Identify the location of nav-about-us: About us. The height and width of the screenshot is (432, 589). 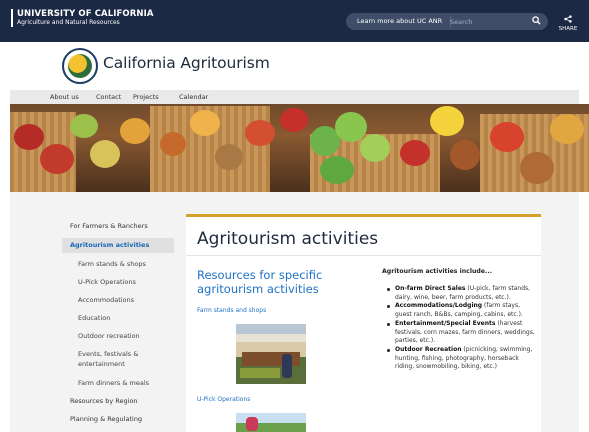
(64, 97).